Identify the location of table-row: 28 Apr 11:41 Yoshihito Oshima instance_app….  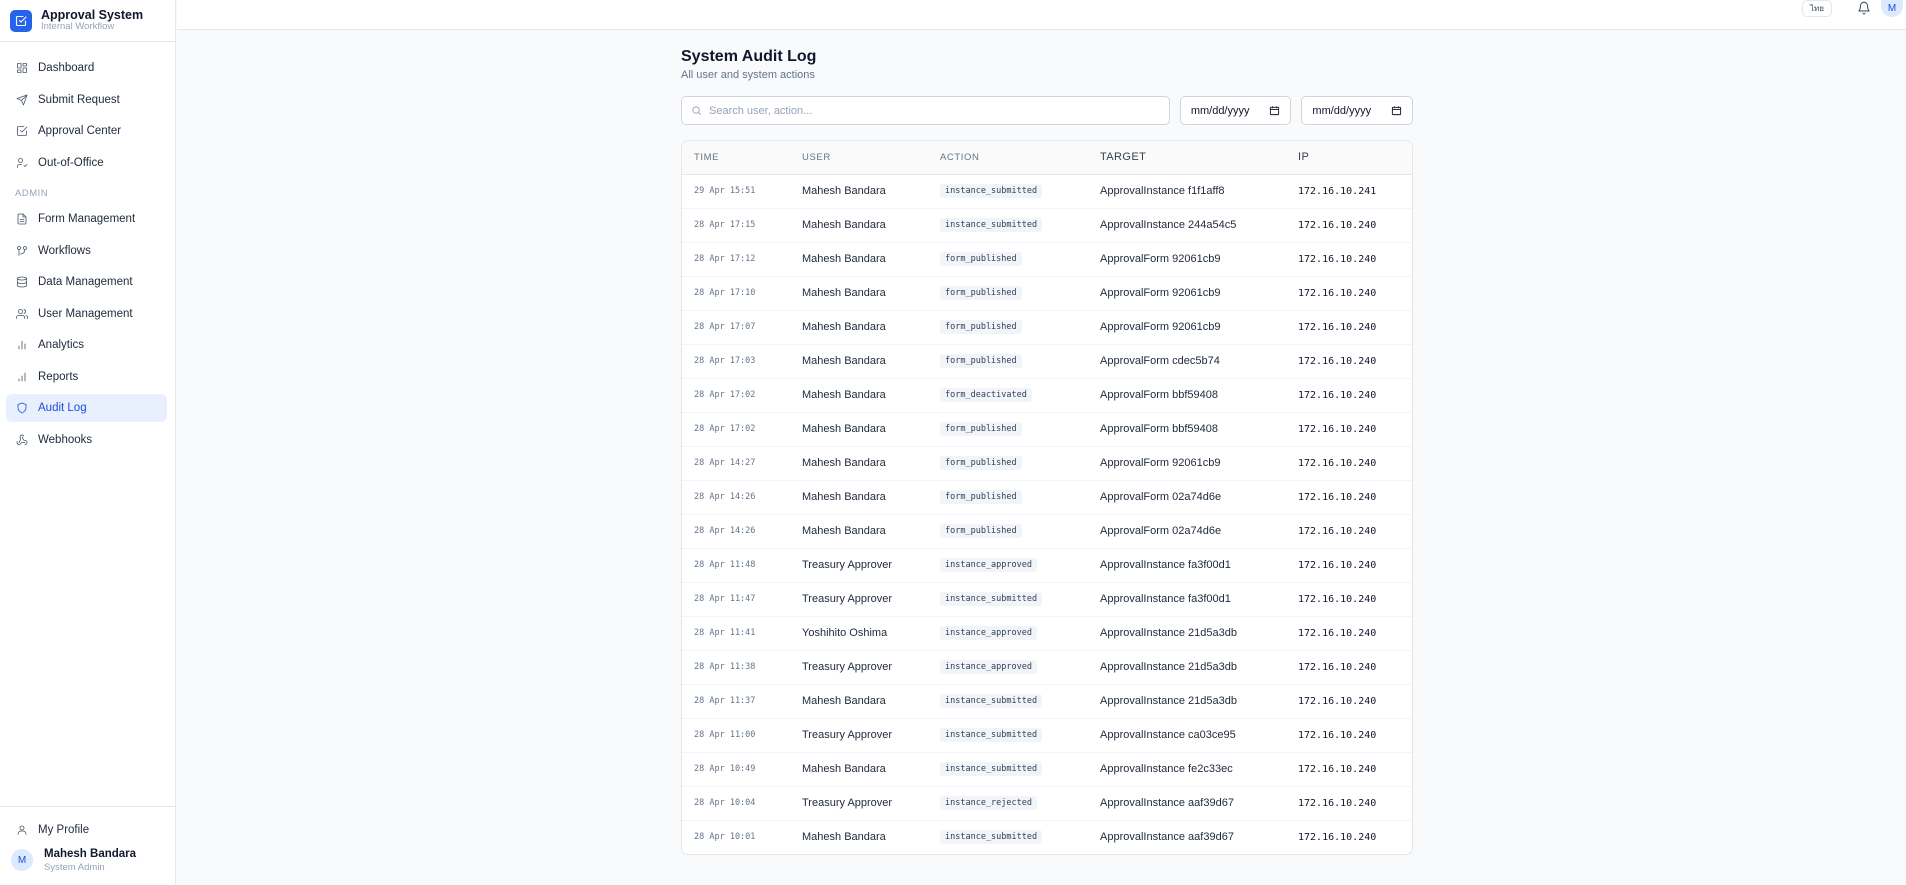
(1047, 633).